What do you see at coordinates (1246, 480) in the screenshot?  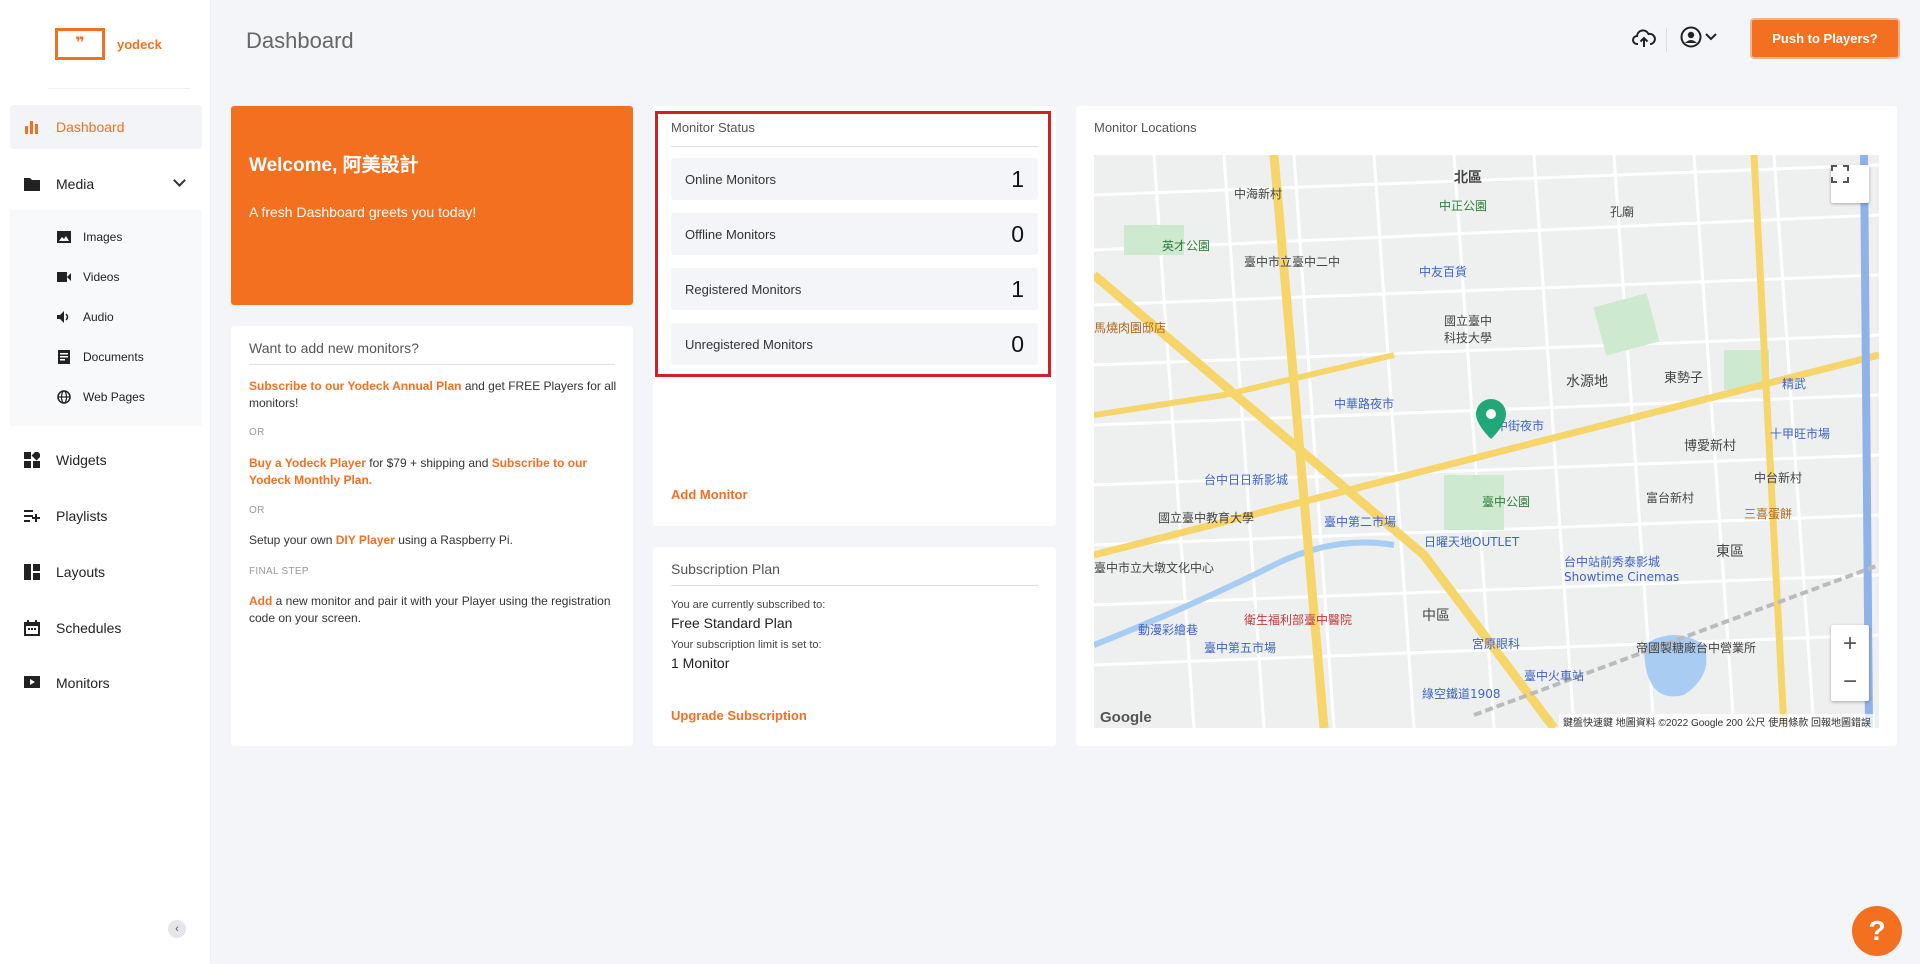 I see `map-label: 台中日日新影城` at bounding box center [1246, 480].